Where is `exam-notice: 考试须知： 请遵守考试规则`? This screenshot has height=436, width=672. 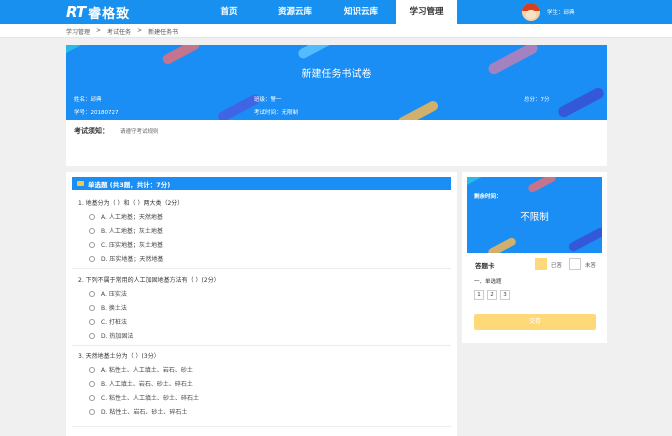 exam-notice: 考试须知： 请遵守考试规则 is located at coordinates (336, 143).